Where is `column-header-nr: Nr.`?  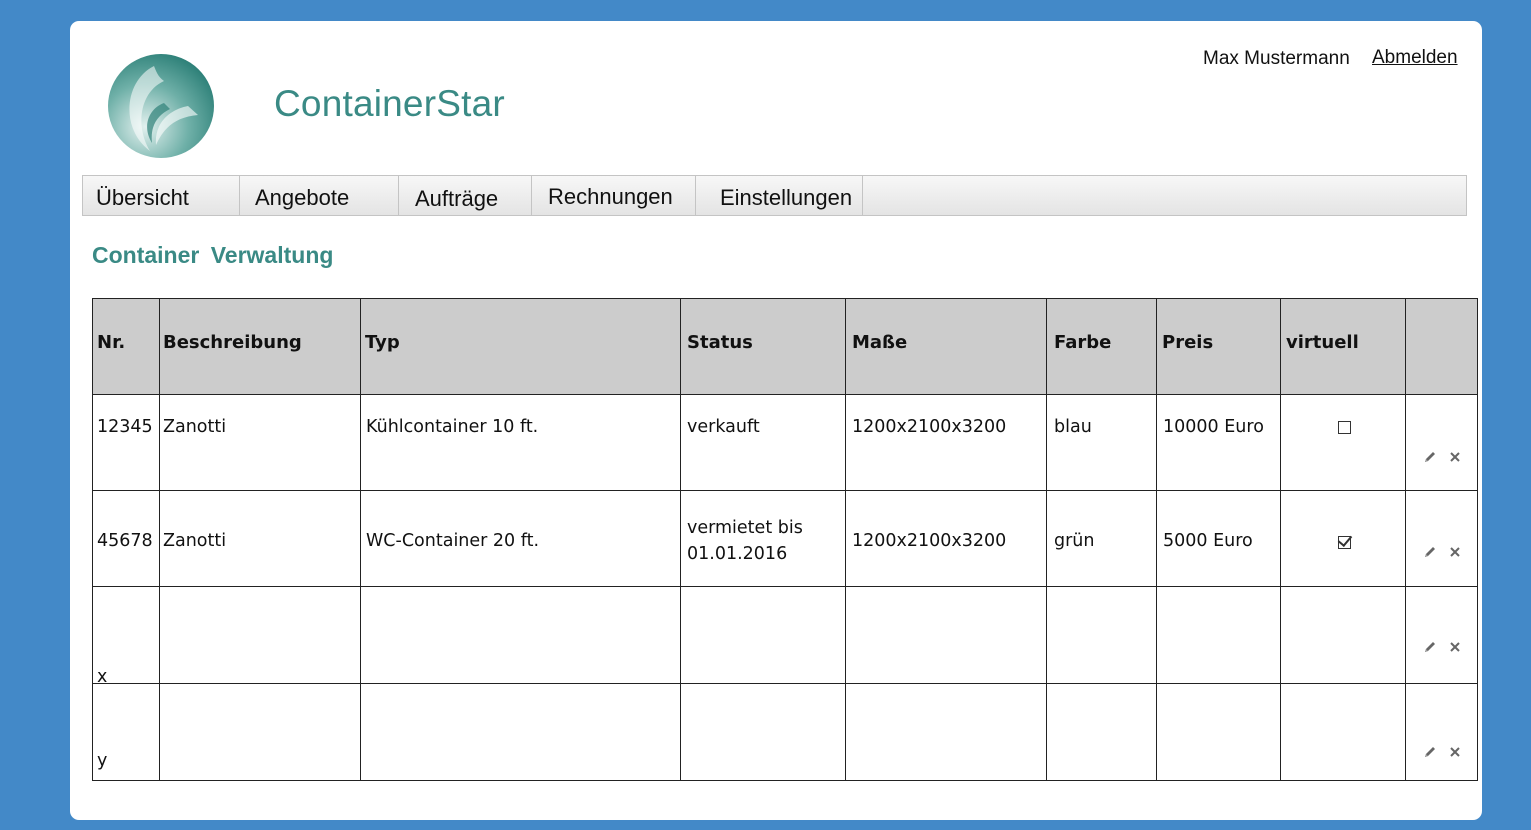
column-header-nr: Nr. is located at coordinates (111, 342).